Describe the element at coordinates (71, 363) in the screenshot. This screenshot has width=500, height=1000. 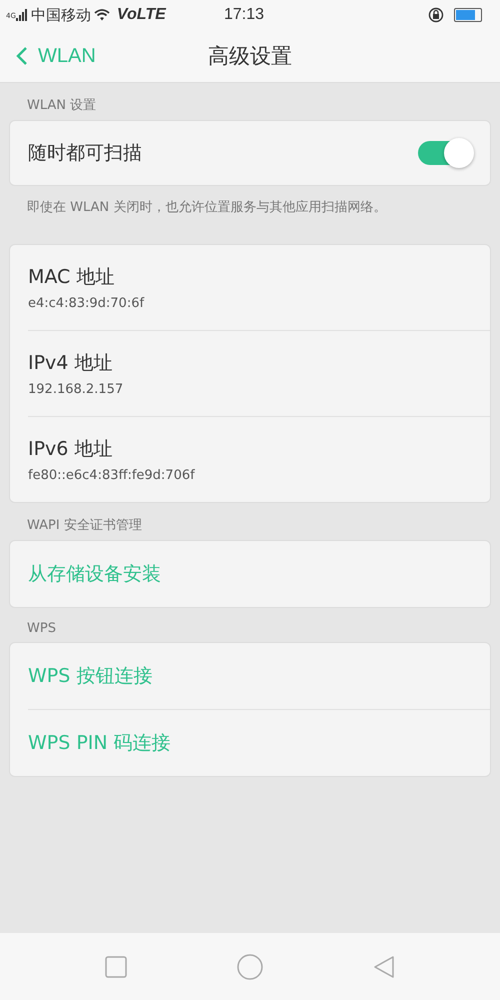
I see `setting-title: IPv4 地址` at that location.